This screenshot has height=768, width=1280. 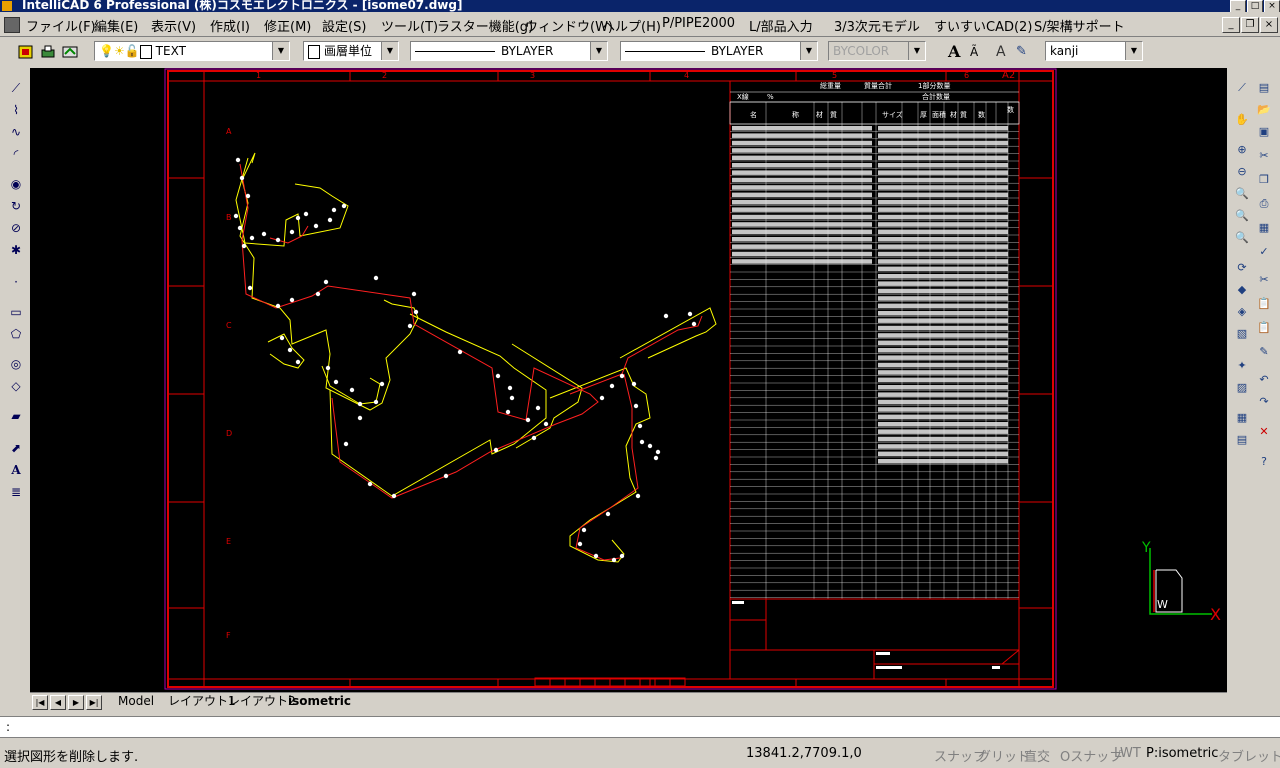 What do you see at coordinates (1264, 180) in the screenshot?
I see `copy-icon: ❐` at bounding box center [1264, 180].